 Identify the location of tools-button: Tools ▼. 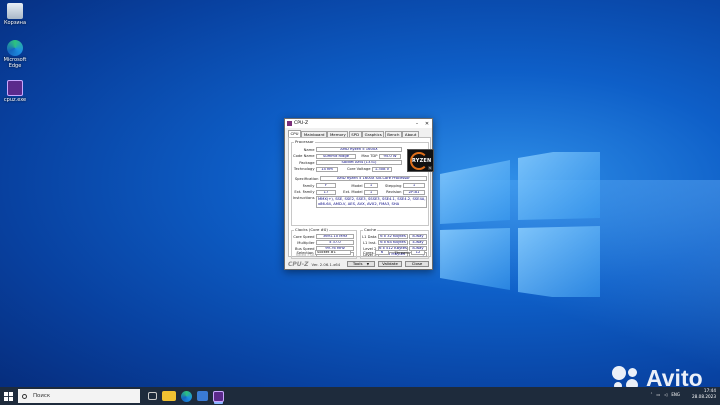
(361, 264).